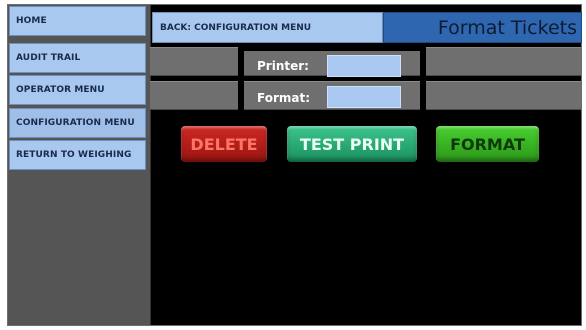 The image size is (586, 330). What do you see at coordinates (267, 27) in the screenshot?
I see `back-button: BACK: CONFIGURATION MENU` at bounding box center [267, 27].